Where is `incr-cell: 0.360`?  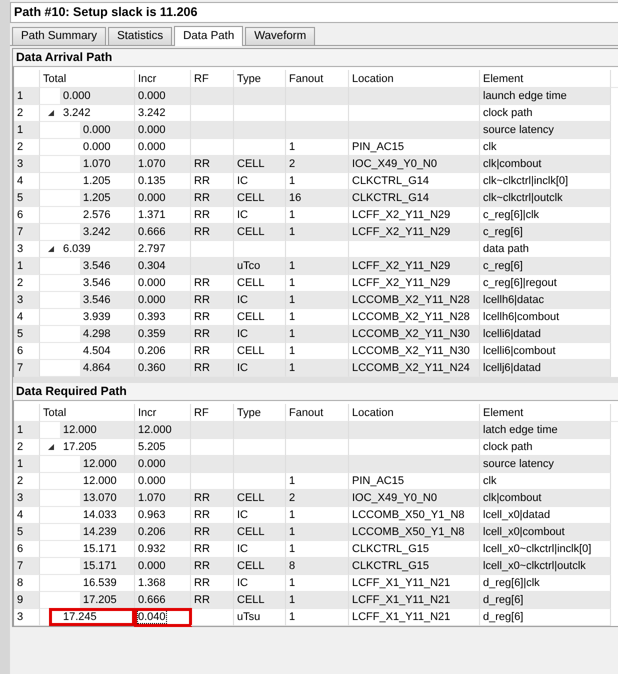
incr-cell: 0.360 is located at coordinates (163, 368).